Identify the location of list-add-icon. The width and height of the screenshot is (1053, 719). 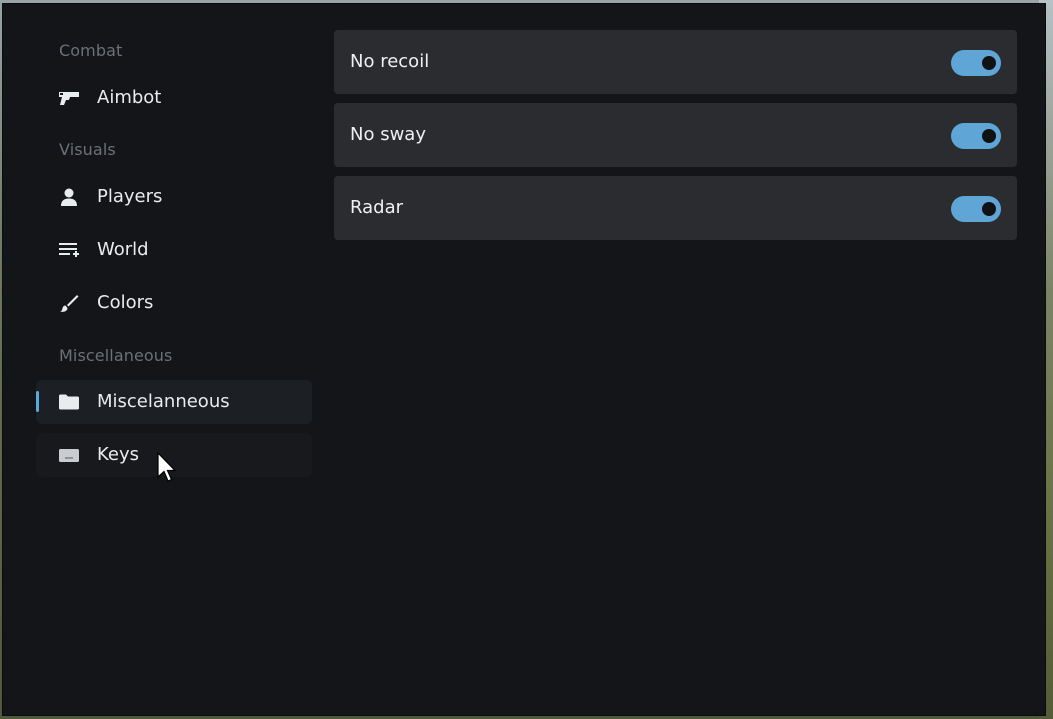
(69, 250).